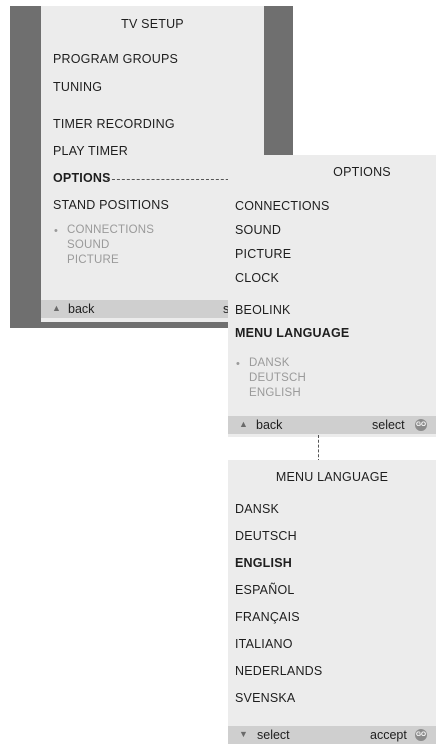  What do you see at coordinates (275, 393) in the screenshot?
I see `sub-item-english: ENGLISH` at bounding box center [275, 393].